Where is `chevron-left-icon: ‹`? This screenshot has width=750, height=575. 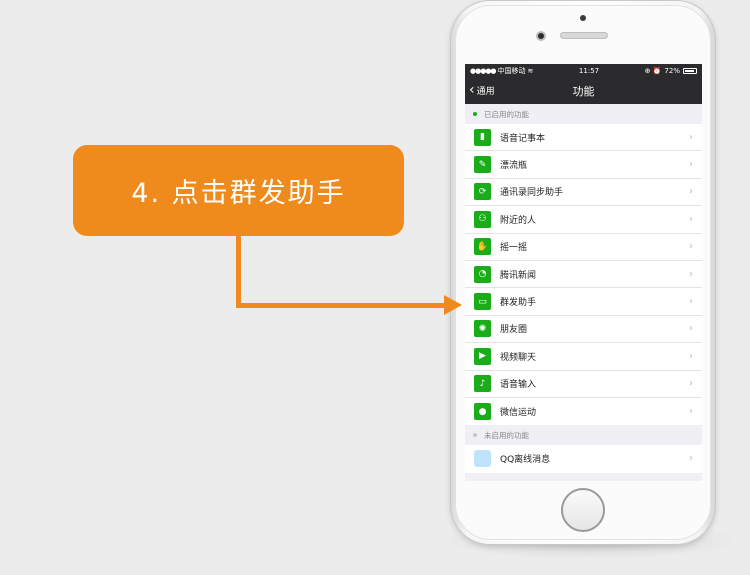 chevron-left-icon: ‹ is located at coordinates (472, 89).